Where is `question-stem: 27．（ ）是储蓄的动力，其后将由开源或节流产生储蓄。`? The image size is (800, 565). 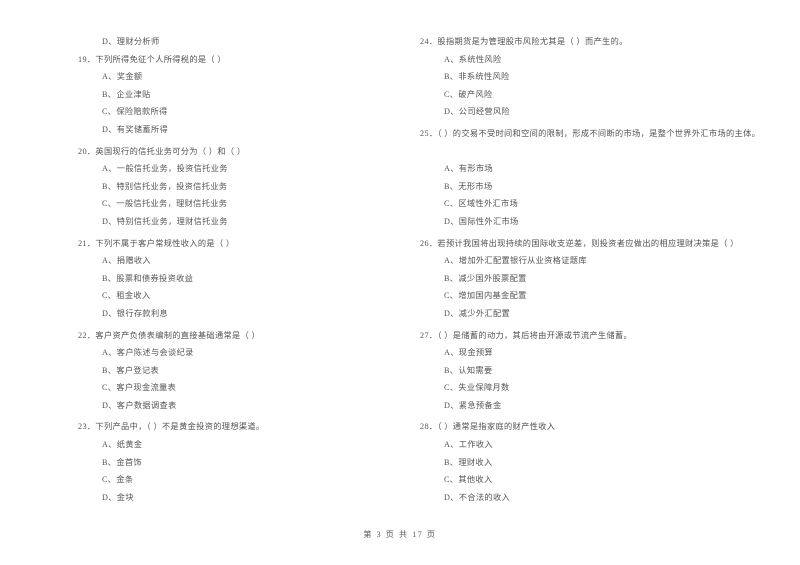
question-stem: 27．（ ）是储蓄的动力，其后将由开源或节流产生储蓄。 is located at coordinates (526, 335).